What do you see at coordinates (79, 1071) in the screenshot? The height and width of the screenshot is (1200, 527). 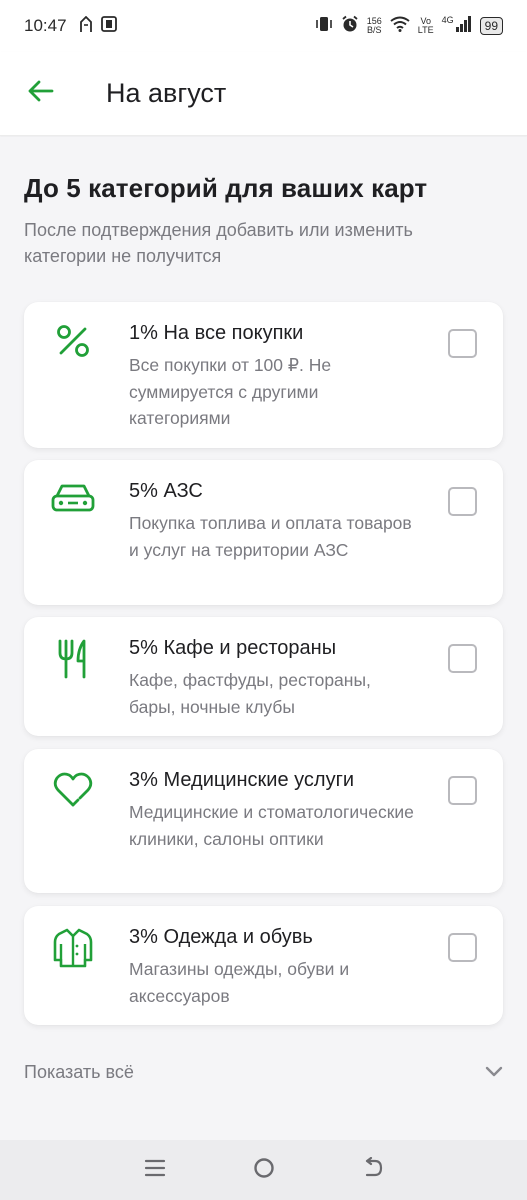 I see `show-all-label: Показать всё` at bounding box center [79, 1071].